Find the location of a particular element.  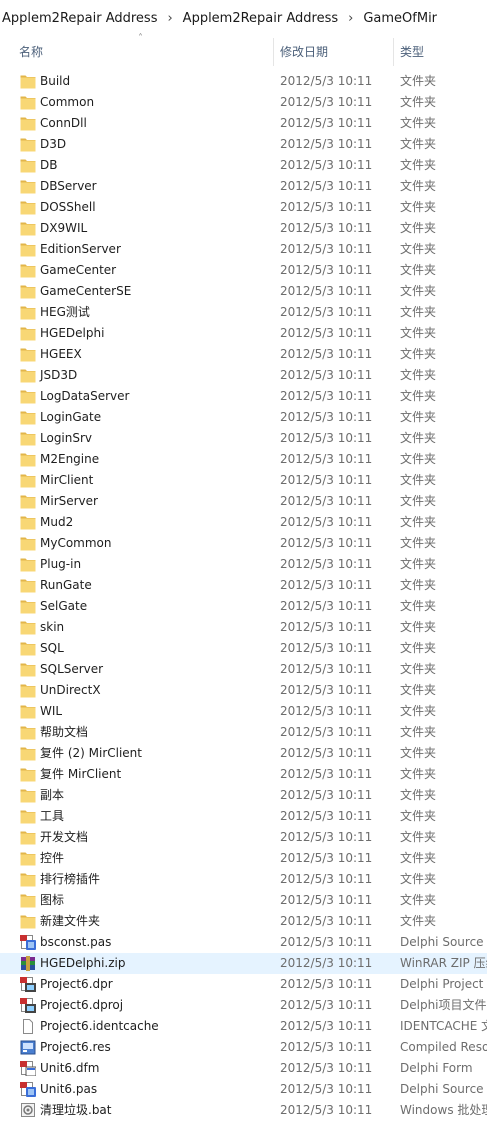

file-row: 新建文件夹 2012/5/3 10:11 文件夹 is located at coordinates (243, 921).